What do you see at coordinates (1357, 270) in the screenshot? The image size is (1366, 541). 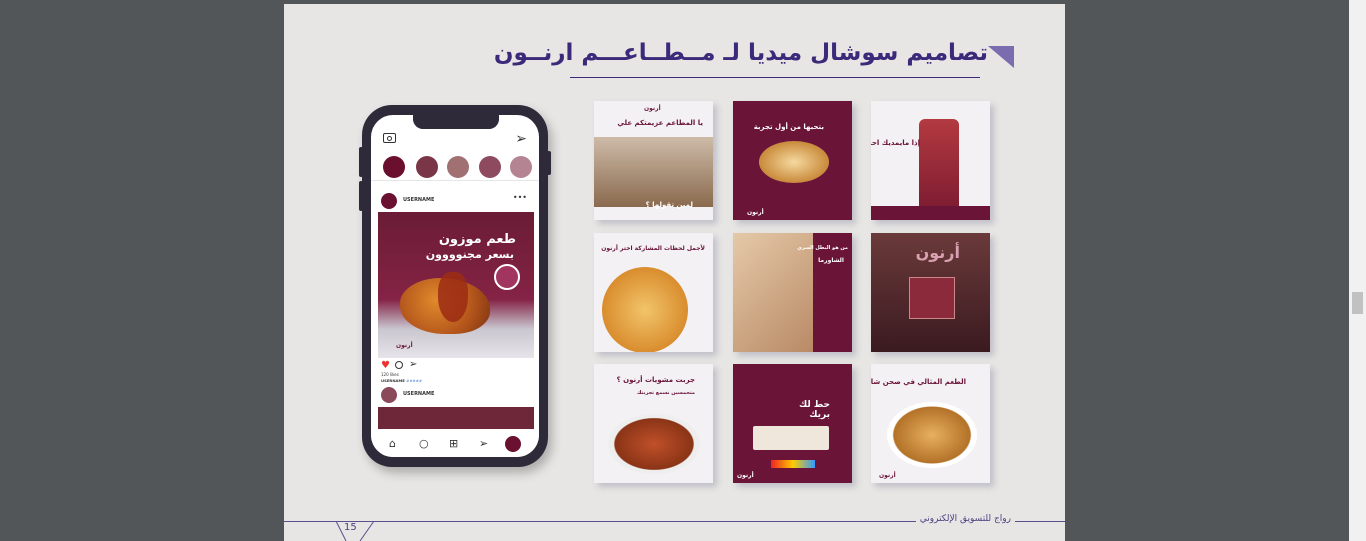 I see `vertical-scrollbar` at bounding box center [1357, 270].